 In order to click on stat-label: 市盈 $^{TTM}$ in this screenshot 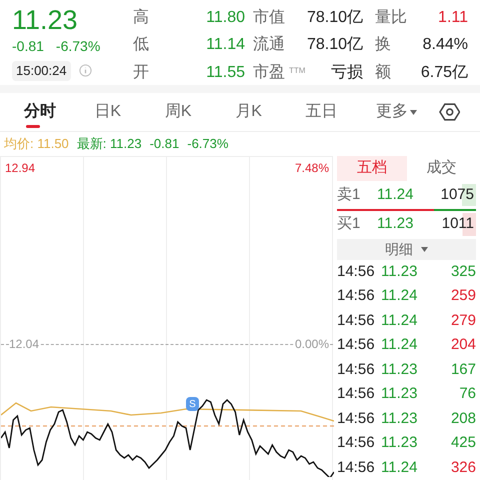, I will do `click(279, 72)`.